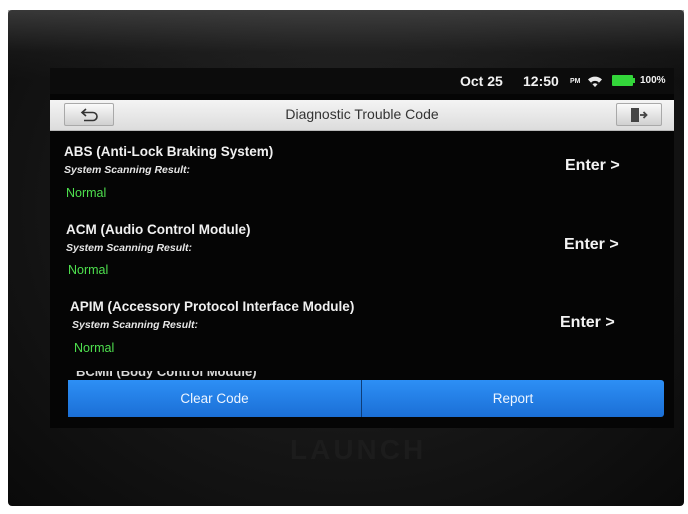 Image resolution: width=688 pixels, height=514 pixels. I want to click on status-ampm: PM, so click(575, 81).